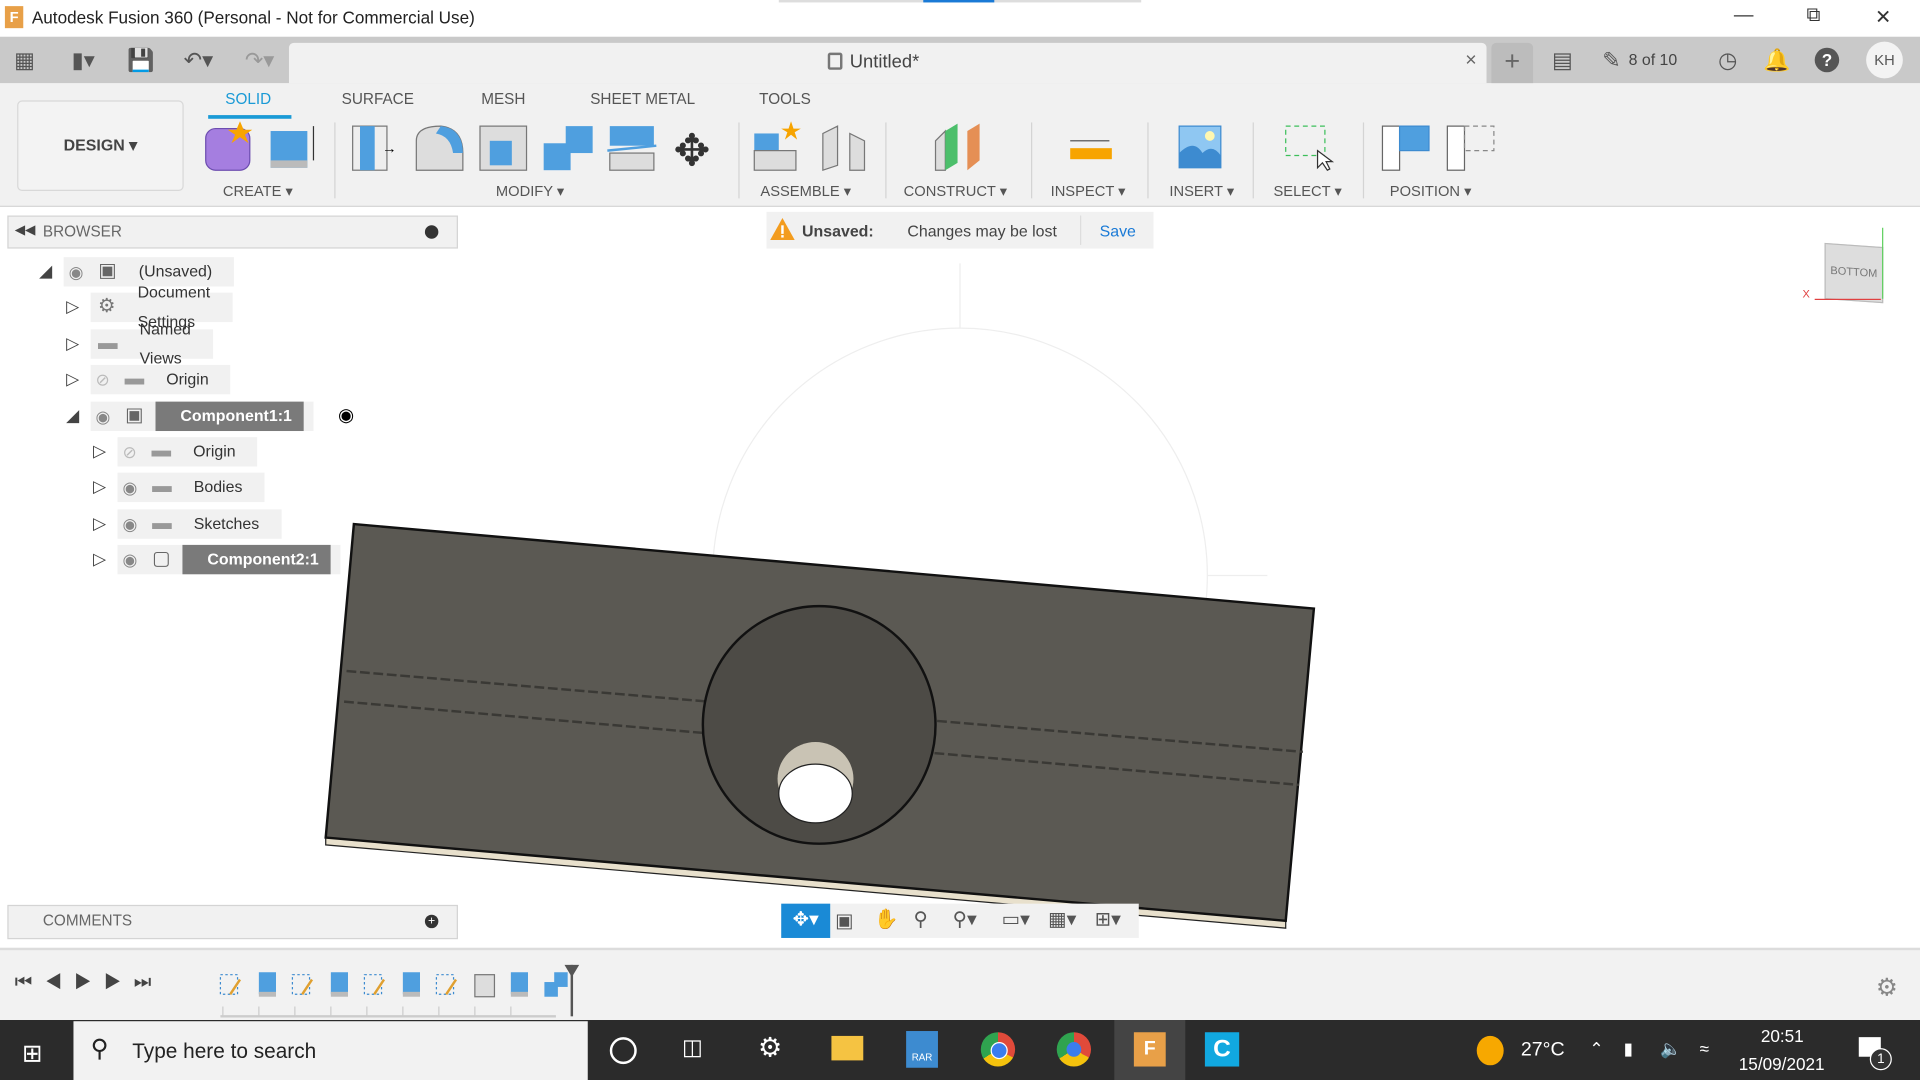 Image resolution: width=1920 pixels, height=1085 pixels. I want to click on tab-sheet-metal: SHEET METAL, so click(642, 99).